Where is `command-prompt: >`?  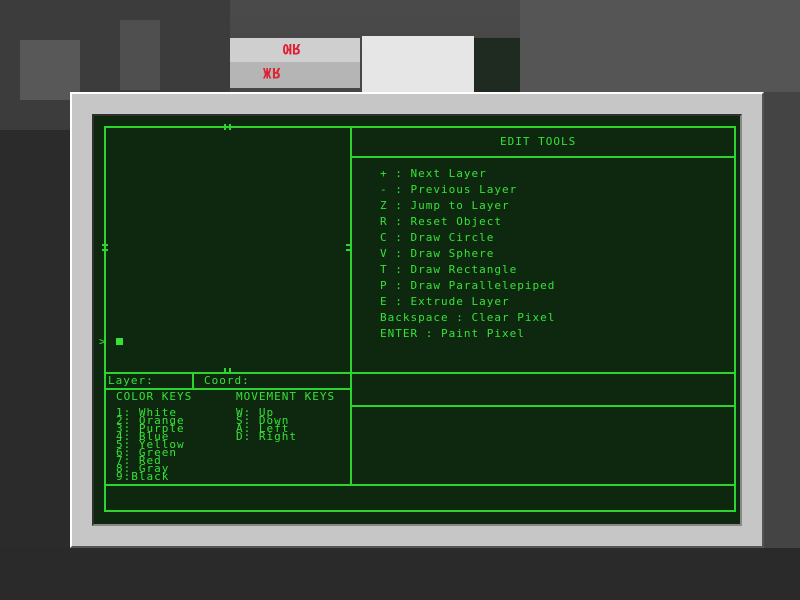
command-prompt: > is located at coordinates (103, 341).